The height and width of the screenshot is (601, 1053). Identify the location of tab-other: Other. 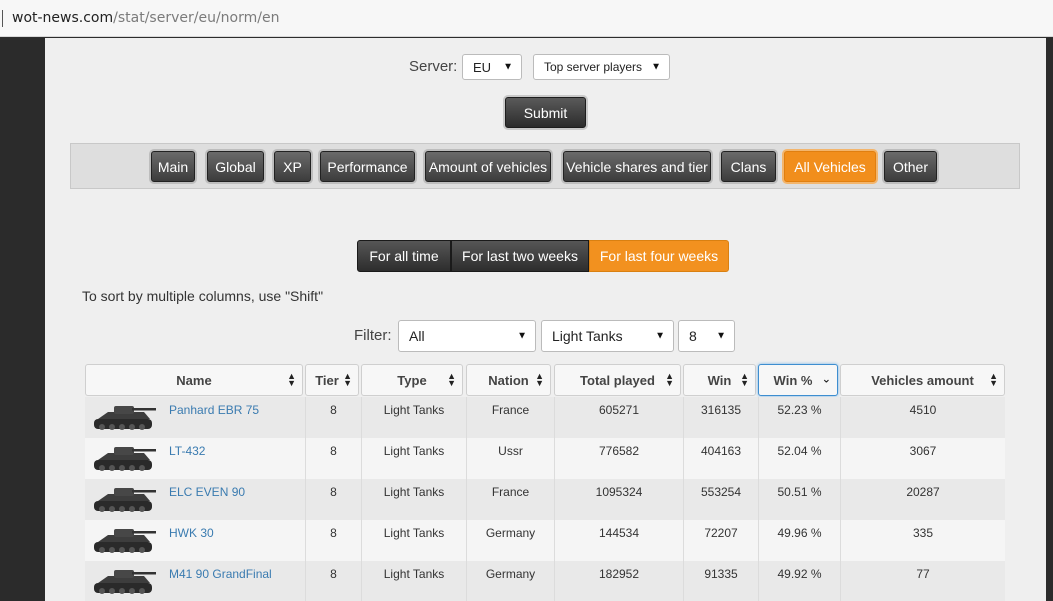
(910, 166).